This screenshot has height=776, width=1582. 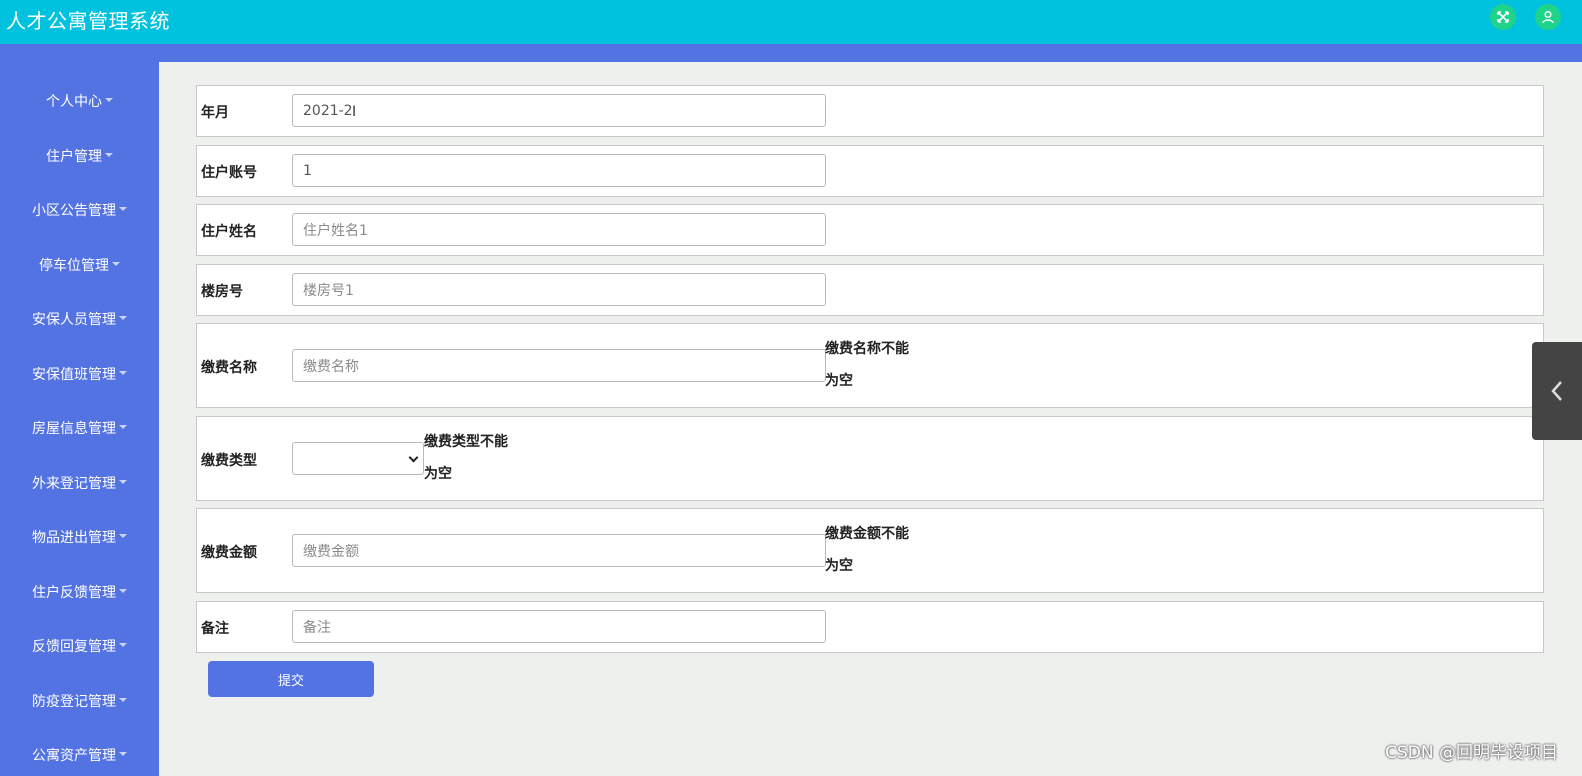 What do you see at coordinates (354, 112) in the screenshot?
I see `text-cursor-icon: I` at bounding box center [354, 112].